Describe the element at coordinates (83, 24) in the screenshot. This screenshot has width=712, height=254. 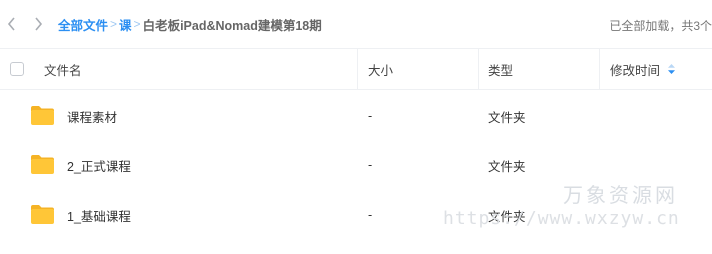
I see `breadcrumb-item-all-files: 全部文件` at that location.